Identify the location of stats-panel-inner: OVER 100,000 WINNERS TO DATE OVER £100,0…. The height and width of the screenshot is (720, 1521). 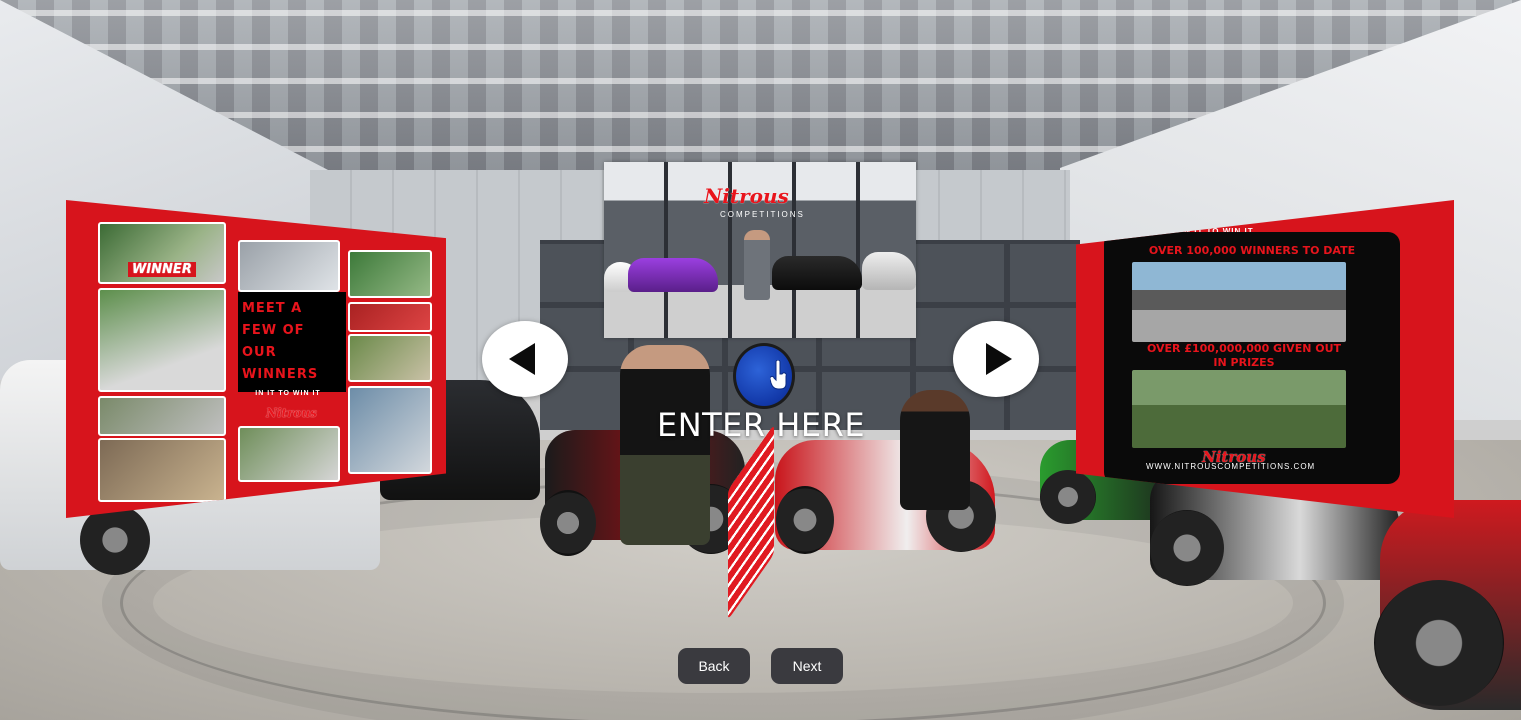
(1252, 358).